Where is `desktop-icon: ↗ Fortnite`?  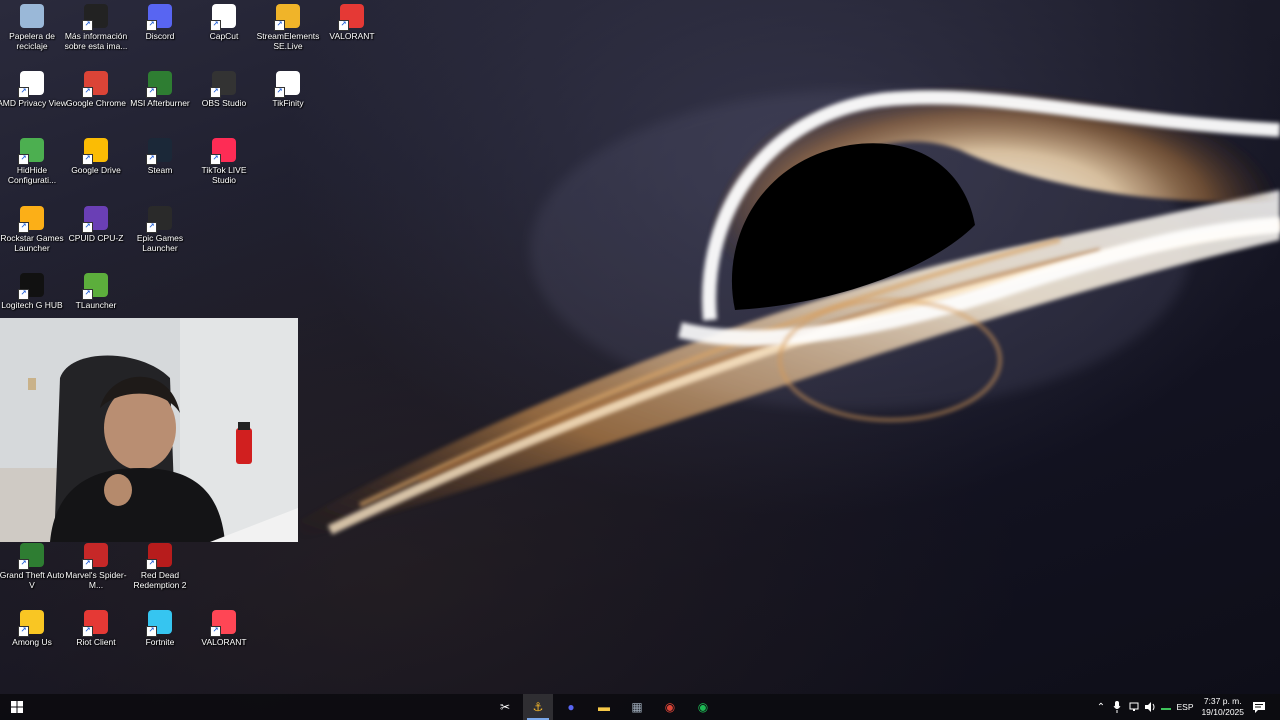 desktop-icon: ↗ Fortnite is located at coordinates (160, 637).